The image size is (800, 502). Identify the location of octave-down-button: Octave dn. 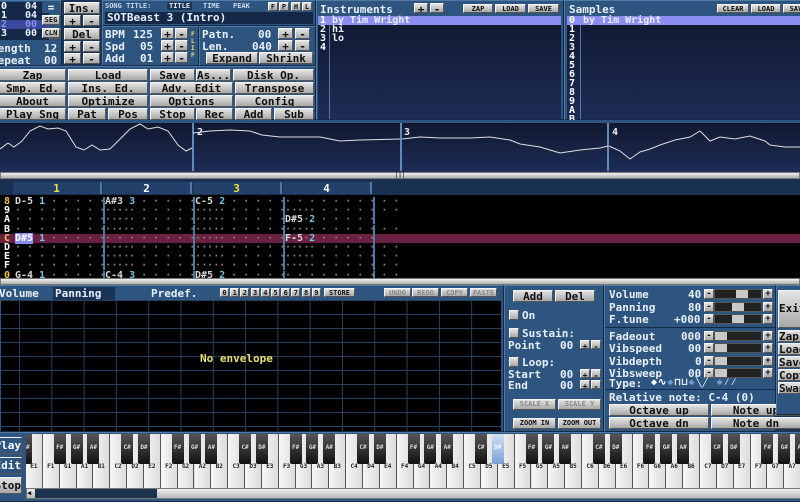
(659, 423).